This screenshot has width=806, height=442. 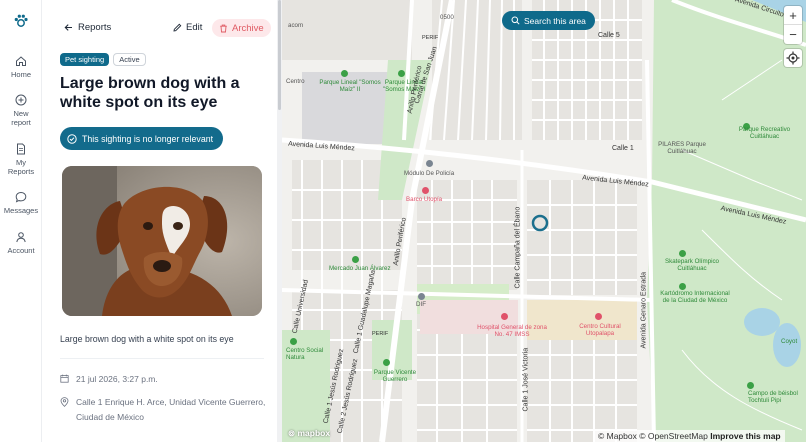 What do you see at coordinates (20, 74) in the screenshot?
I see `nav-label-home: Home` at bounding box center [20, 74].